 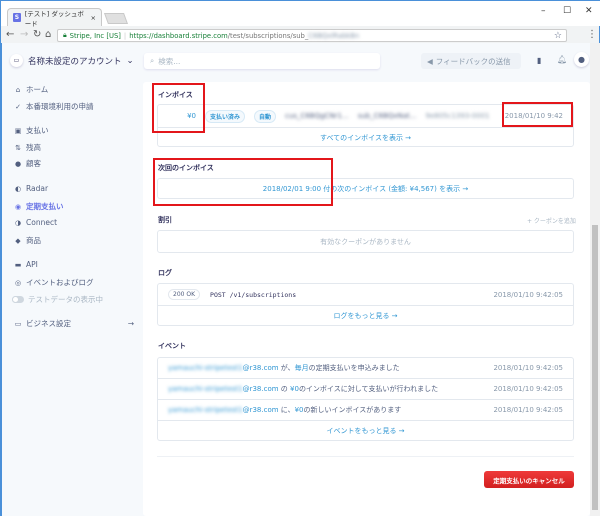 I want to click on view-all-invoices-link: すべてのインボイスを表示 →, so click(x=365, y=137).